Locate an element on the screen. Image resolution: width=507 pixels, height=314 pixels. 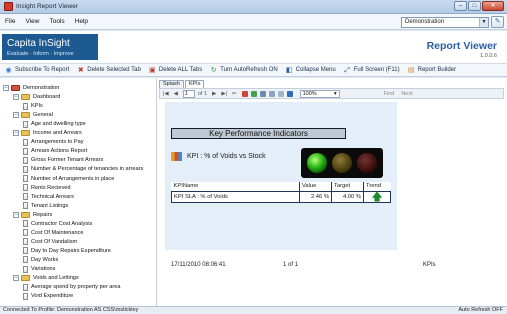
tree-item-variations: Variations is located at coordinates (39, 269).